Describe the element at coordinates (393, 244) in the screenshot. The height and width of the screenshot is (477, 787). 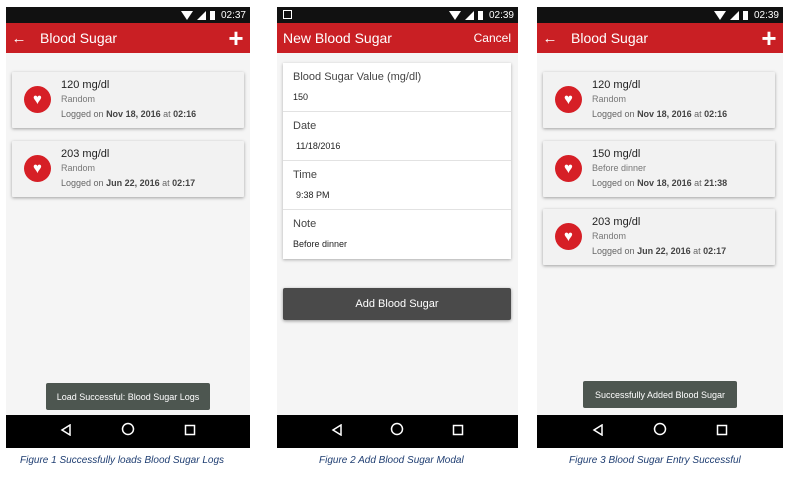
I see `note-input: Before dinner` at that location.